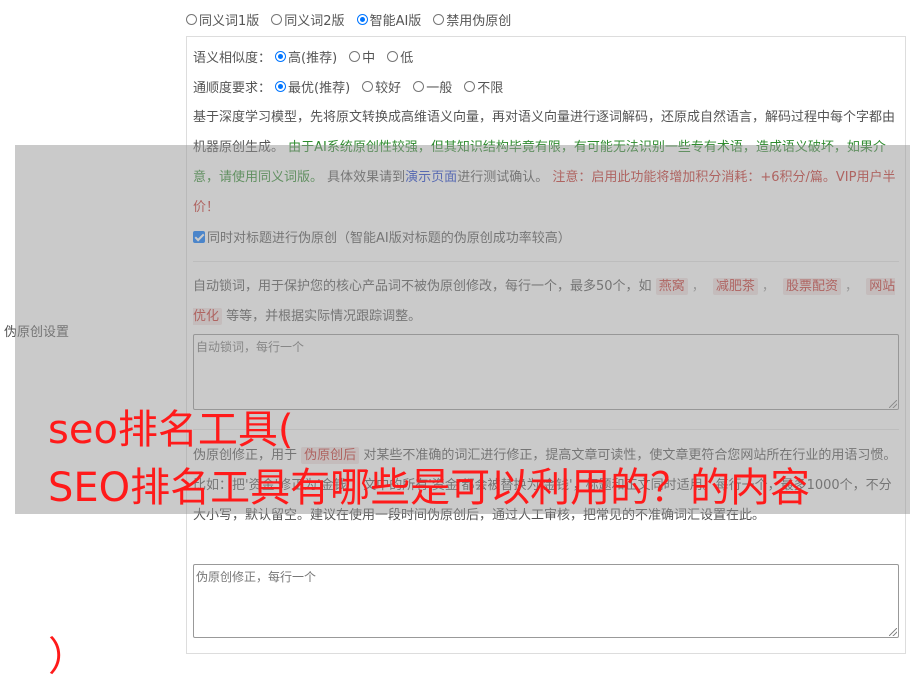 Image resolution: width=911 pixels, height=682 pixels. Describe the element at coordinates (429, 488) in the screenshot. I see `watermark-line-2: SEO排名工具有哪些是可以利用的？的内容` at that location.